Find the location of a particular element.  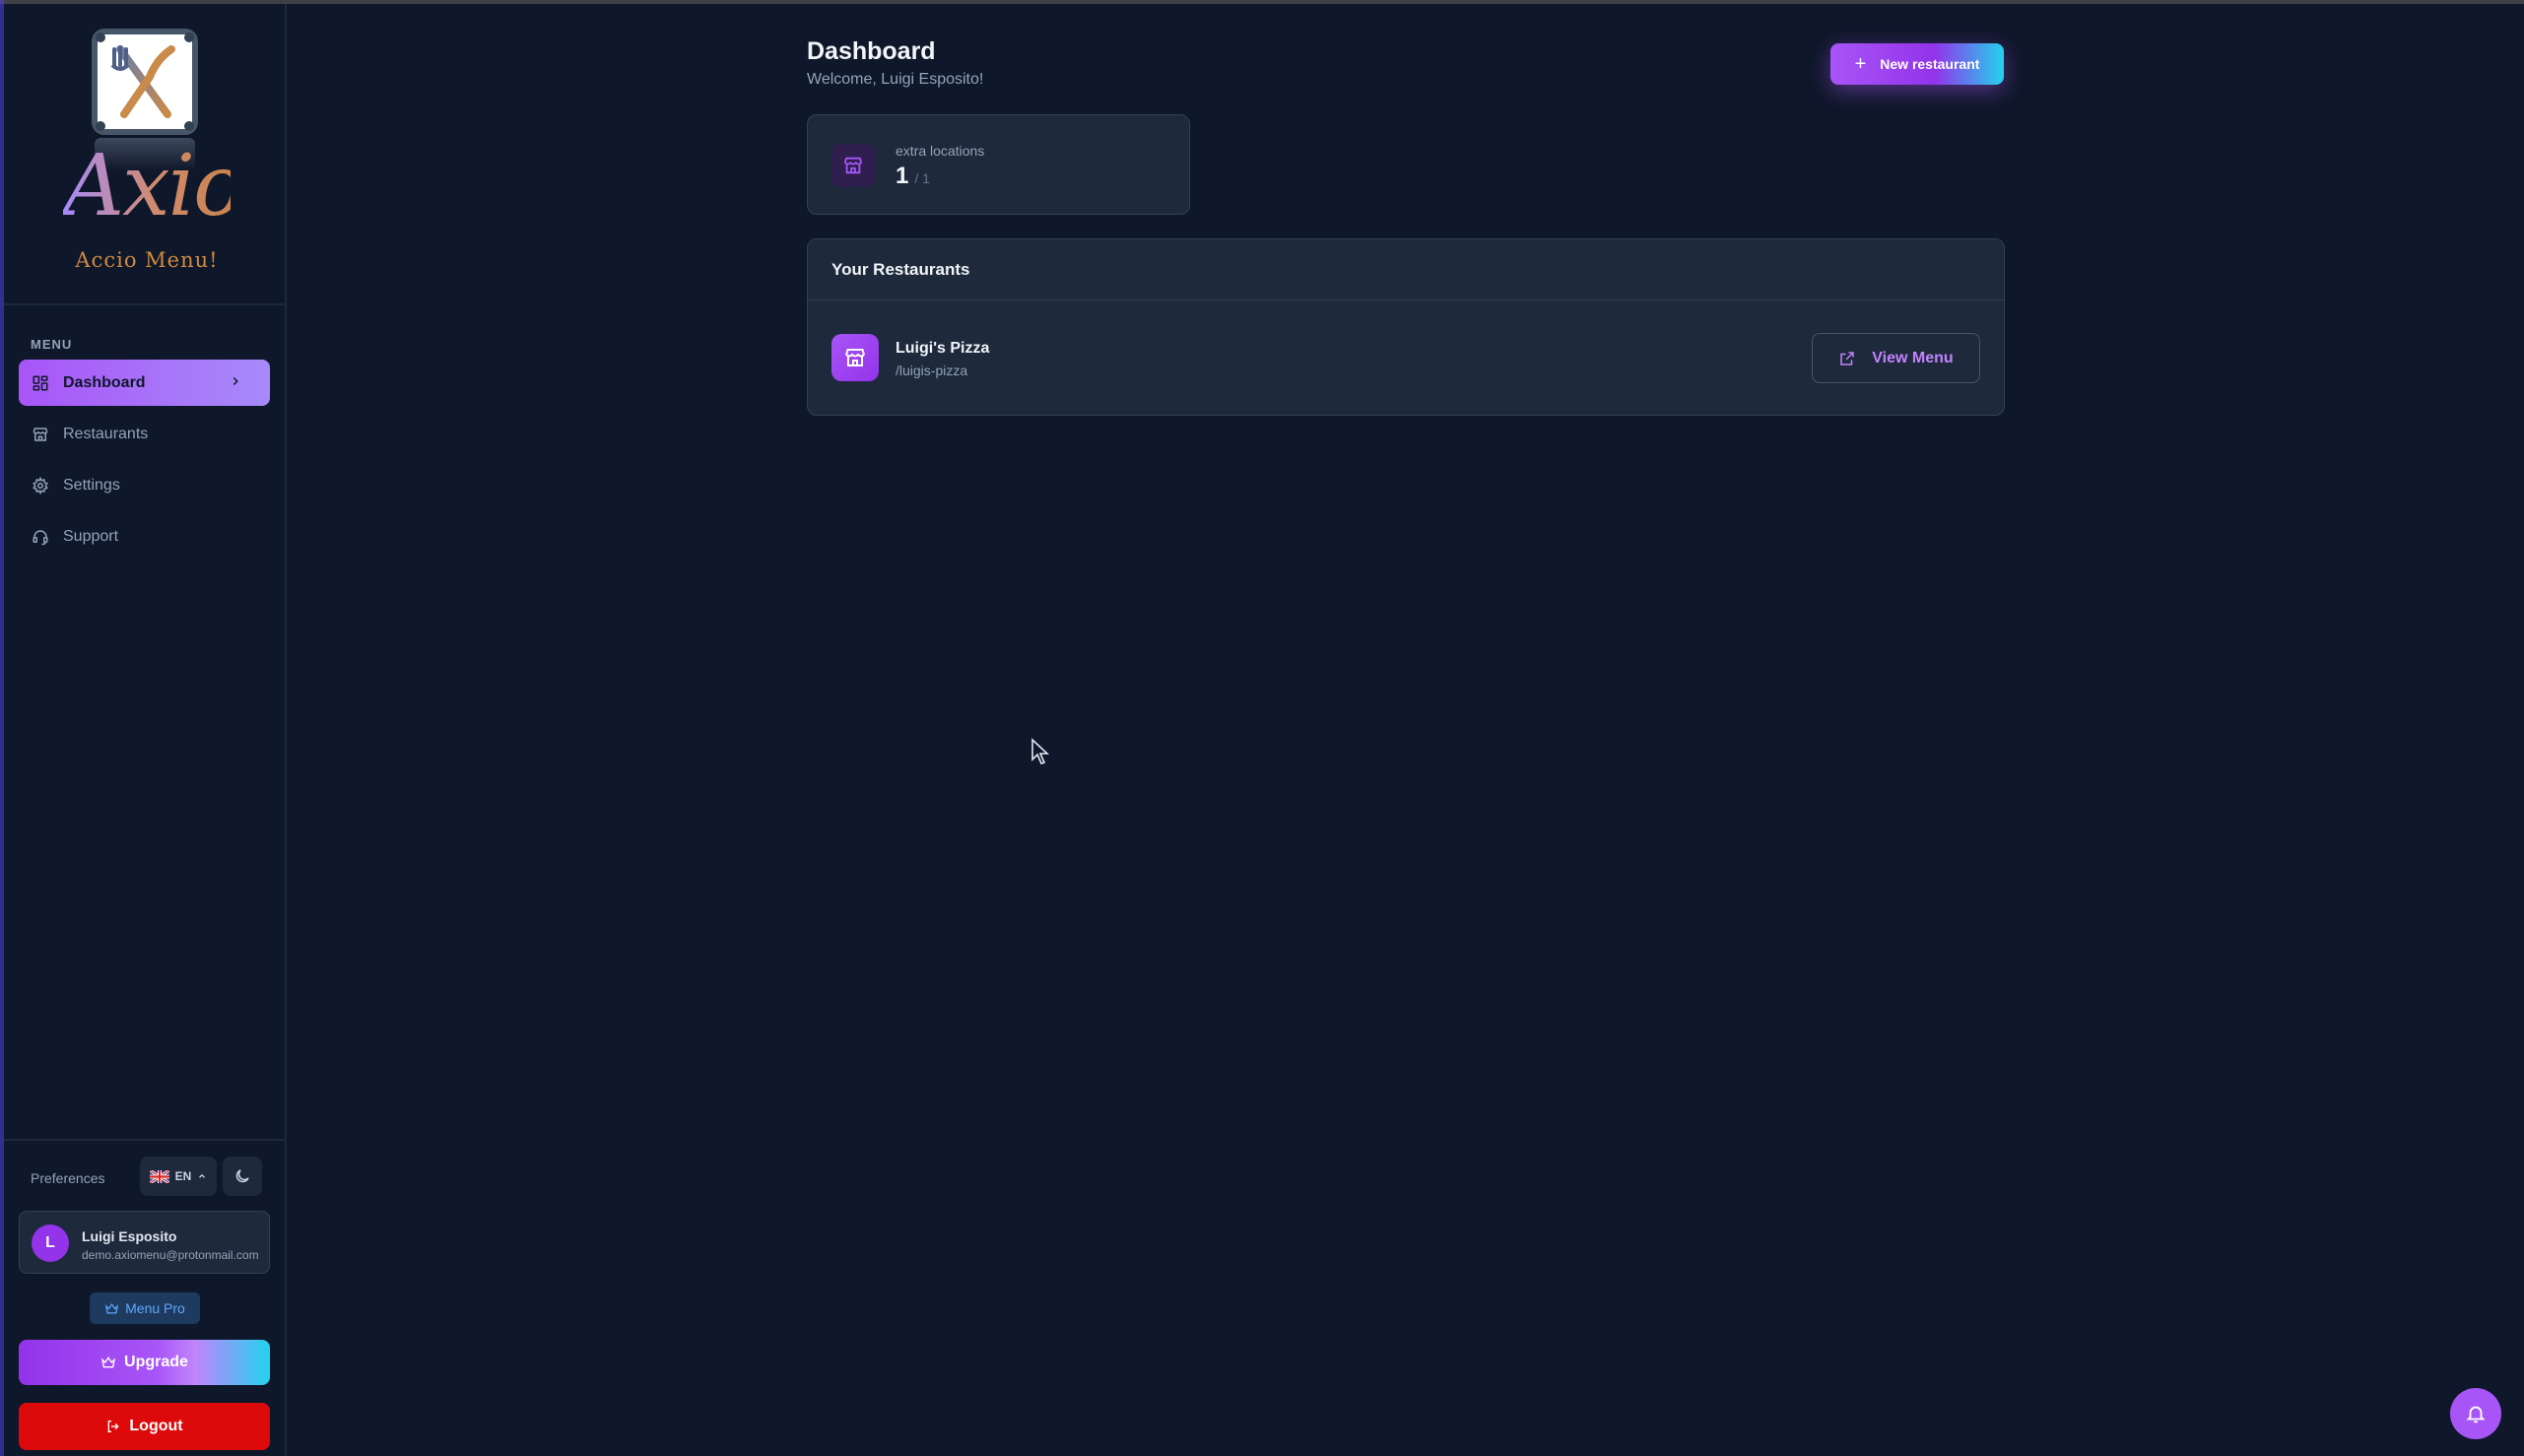

upgrade-button: Upgrade is located at coordinates (144, 1362).